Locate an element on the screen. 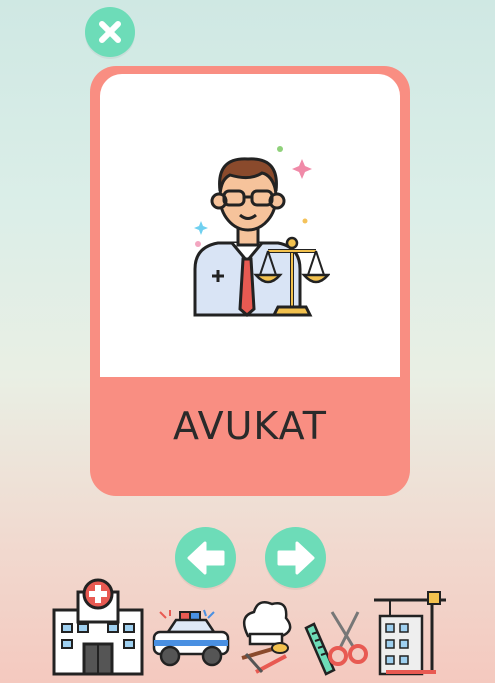 The width and height of the screenshot is (495, 683). lawyer-with-scales-icon is located at coordinates (261, 231).